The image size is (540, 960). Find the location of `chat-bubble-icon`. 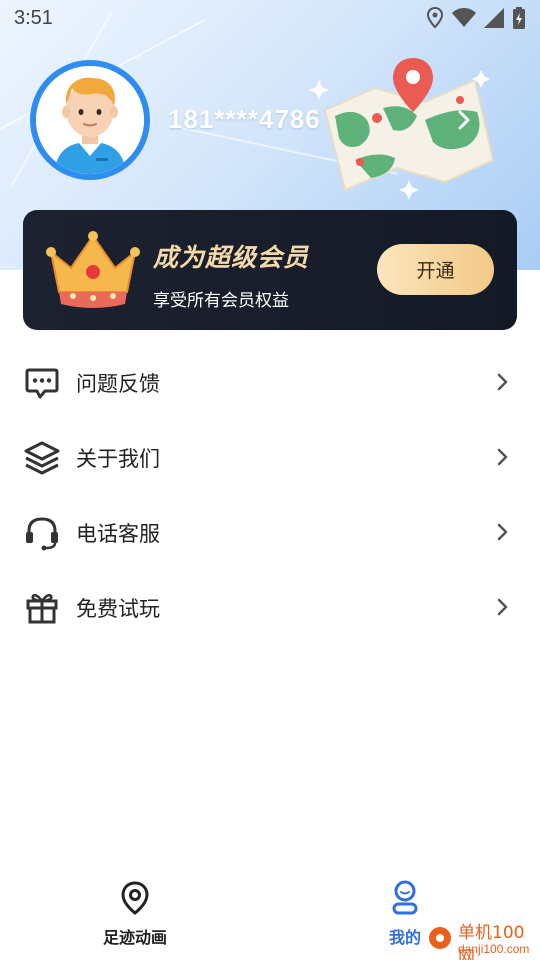

chat-bubble-icon is located at coordinates (42, 383).